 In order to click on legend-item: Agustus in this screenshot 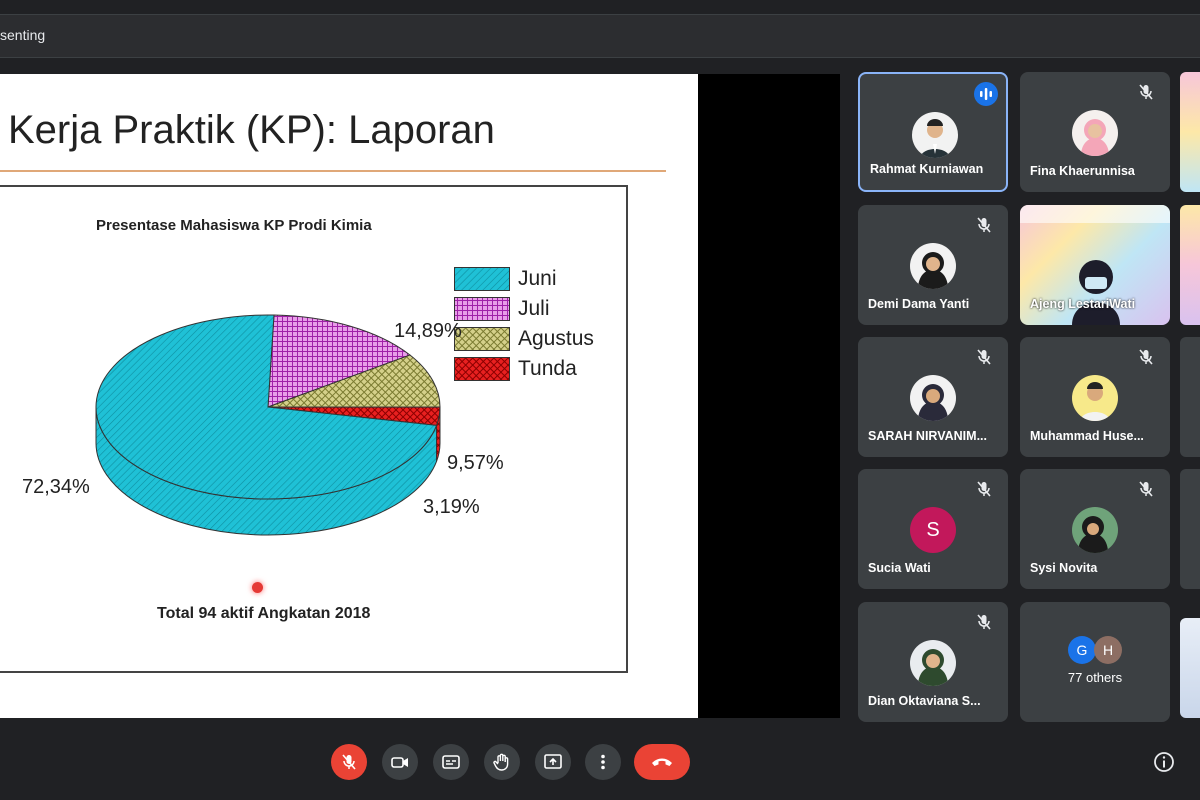, I will do `click(539, 339)`.